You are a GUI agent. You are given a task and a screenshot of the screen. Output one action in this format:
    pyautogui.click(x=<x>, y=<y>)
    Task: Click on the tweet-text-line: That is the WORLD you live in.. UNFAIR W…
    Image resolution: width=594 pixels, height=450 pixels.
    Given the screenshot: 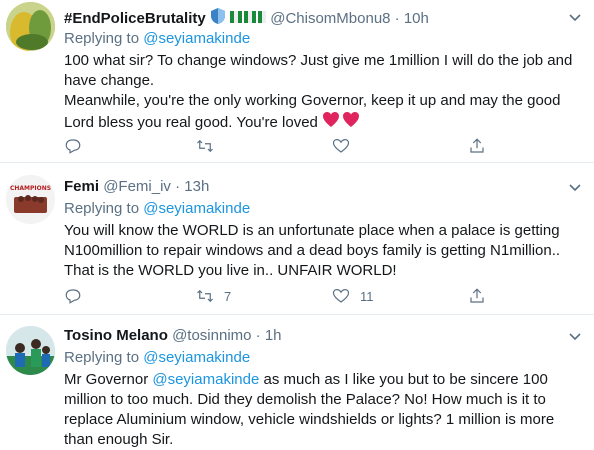 What is the action you would take?
    pyautogui.click(x=230, y=270)
    